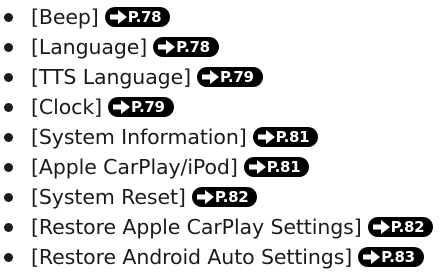 This screenshot has height=274, width=446. What do you see at coordinates (196, 227) in the screenshot?
I see `setting-label: [Restore Apple CarPlay Settings]` at bounding box center [196, 227].